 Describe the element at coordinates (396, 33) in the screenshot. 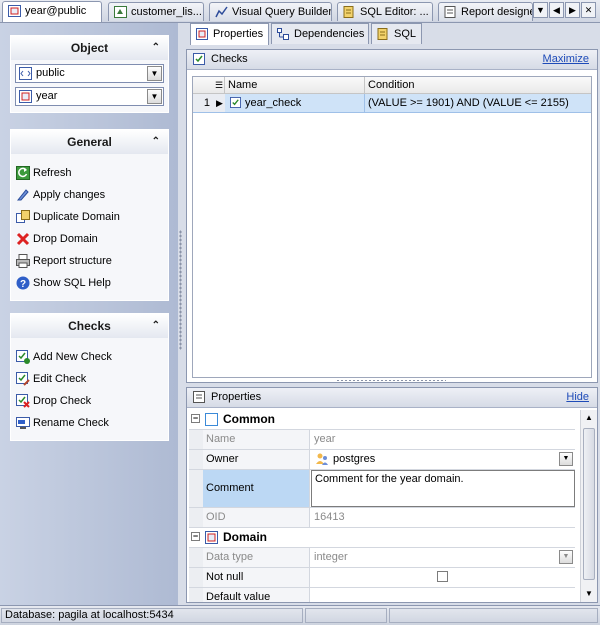

I see `tab-sql: SQL` at that location.